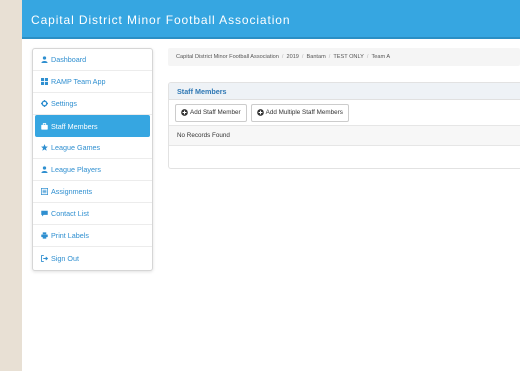  What do you see at coordinates (215, 112) in the screenshot?
I see `add-staff-member-label: Add Staff Member` at bounding box center [215, 112].